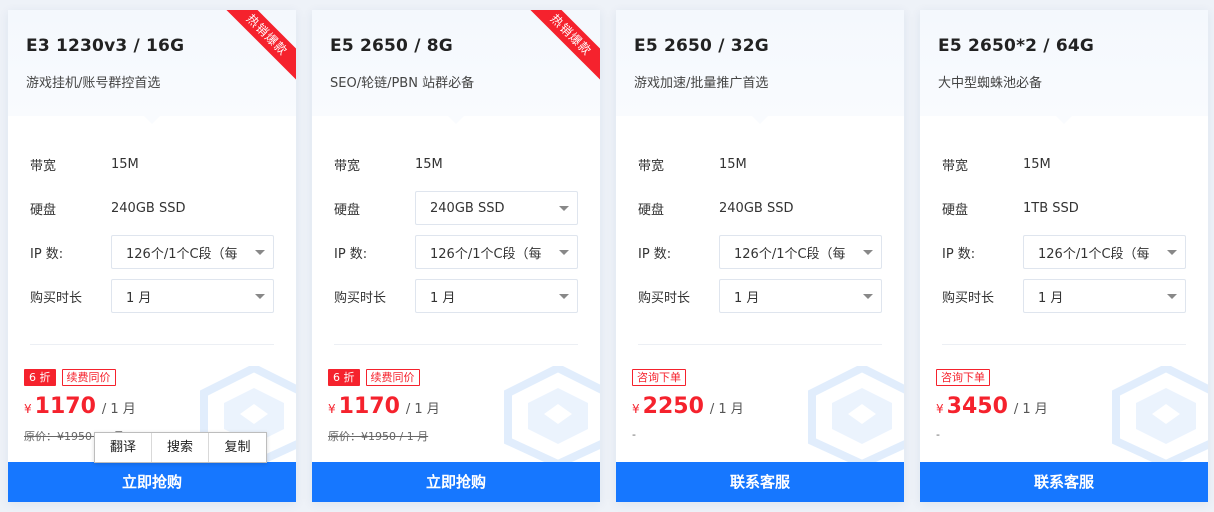 The image size is (1214, 512). I want to click on price: ¥ 2250 / 1 月, so click(688, 406).